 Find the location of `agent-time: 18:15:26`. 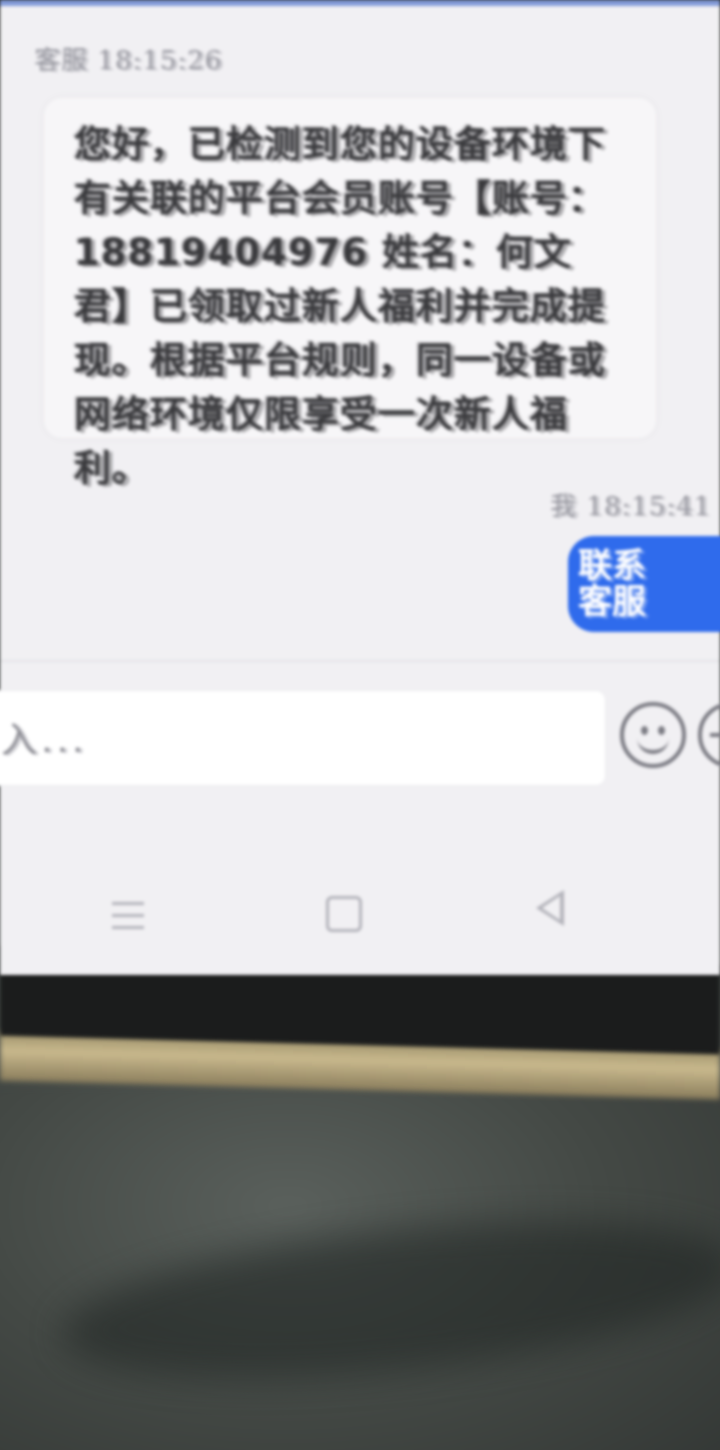

agent-time: 18:15:26 is located at coordinates (160, 61).